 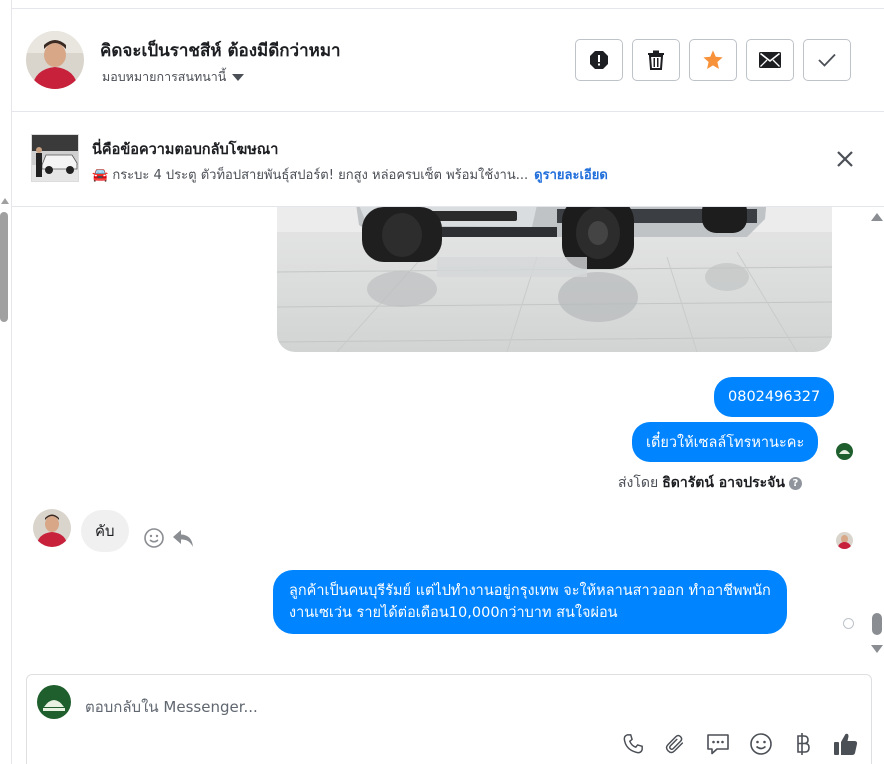 What do you see at coordinates (848, 623) in the screenshot?
I see `sent-status-icon` at bounding box center [848, 623].